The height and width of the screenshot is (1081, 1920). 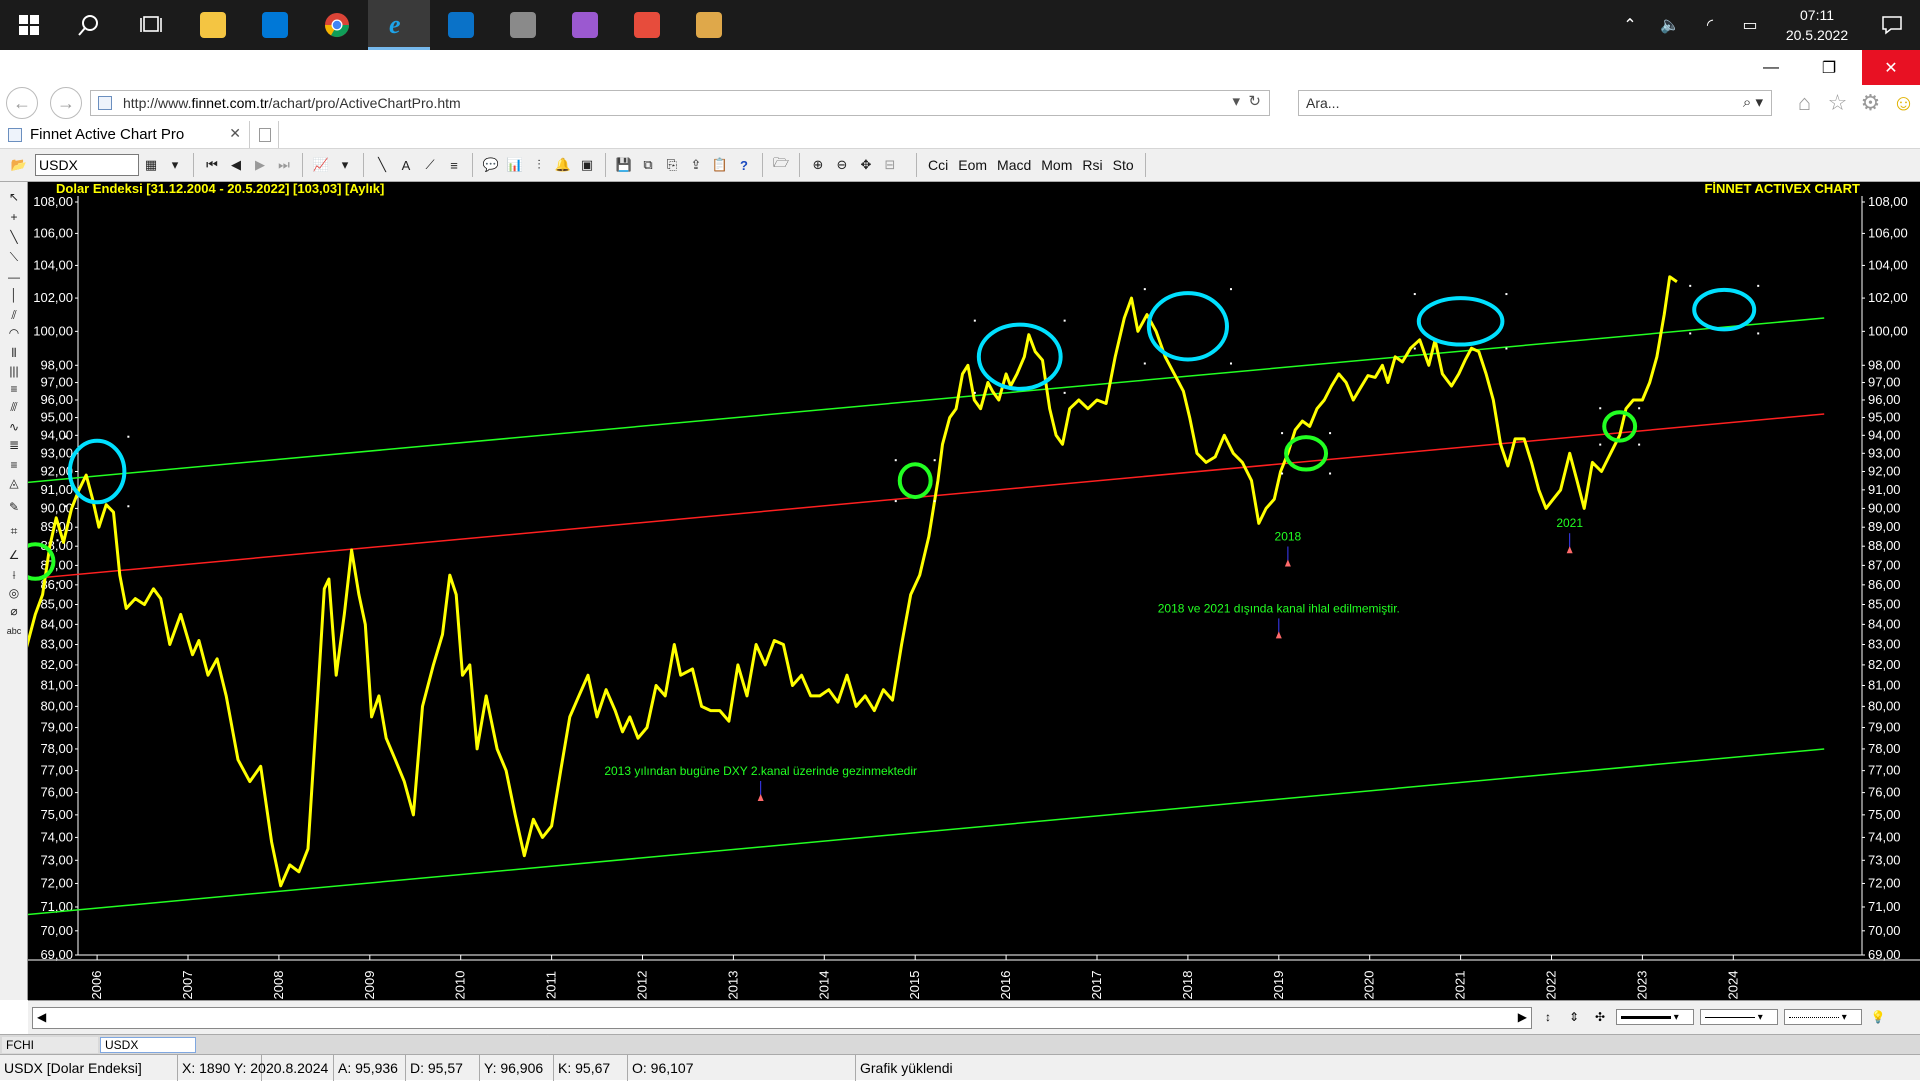 What do you see at coordinates (720, 165) in the screenshot?
I see `paste-icon: 📋` at bounding box center [720, 165].